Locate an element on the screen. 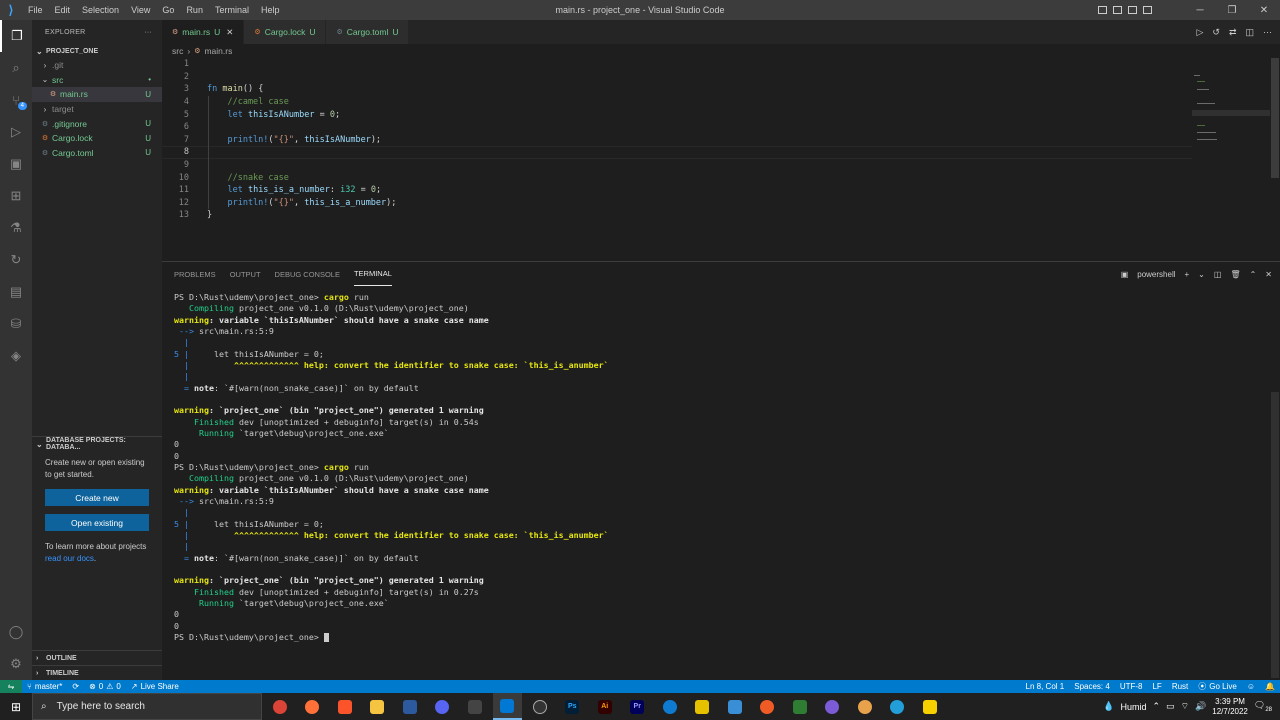 This screenshot has width=1280, height=720. minimize-icon: ─ is located at coordinates (1200, 10).